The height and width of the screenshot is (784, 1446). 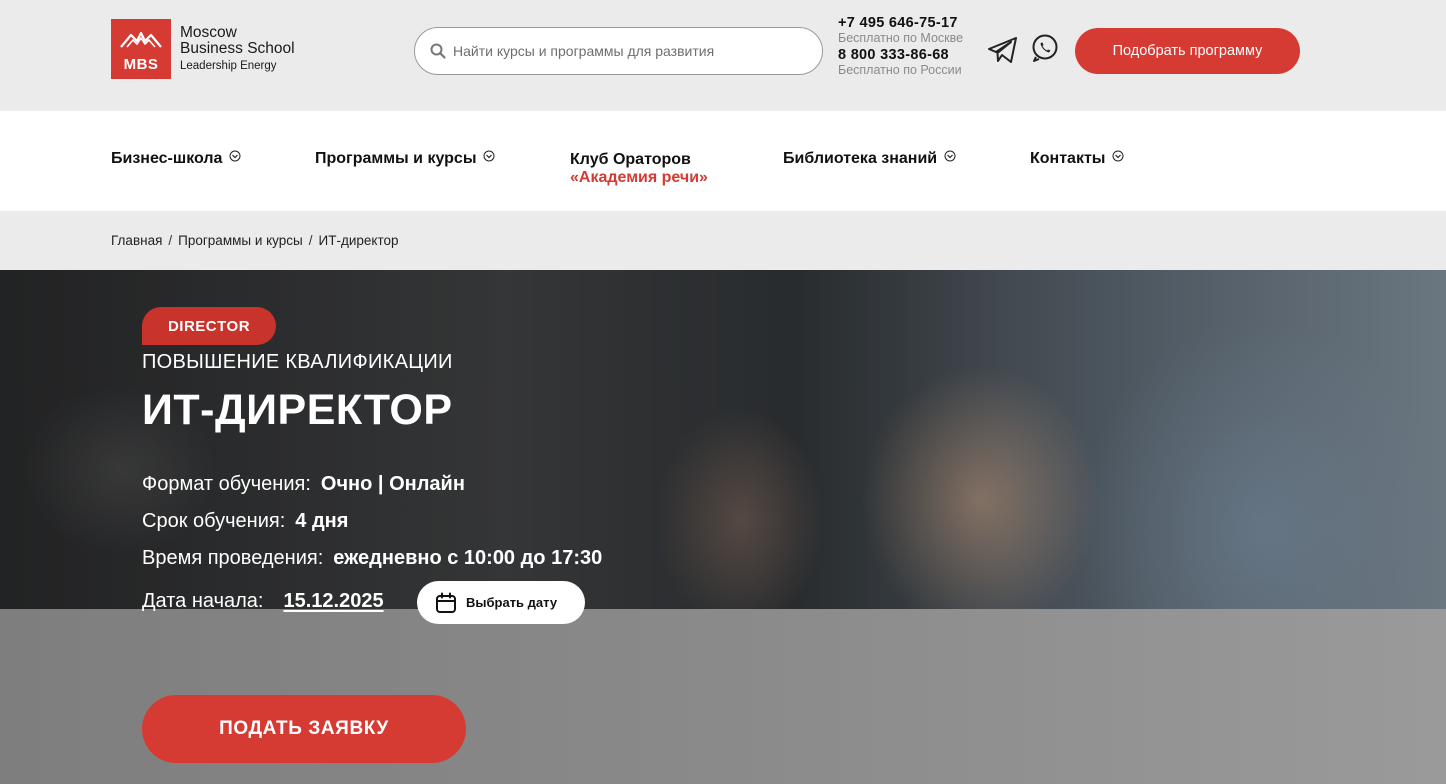 I want to click on format-row: Формат обучения: Очно | Онлайн, so click(x=303, y=484).